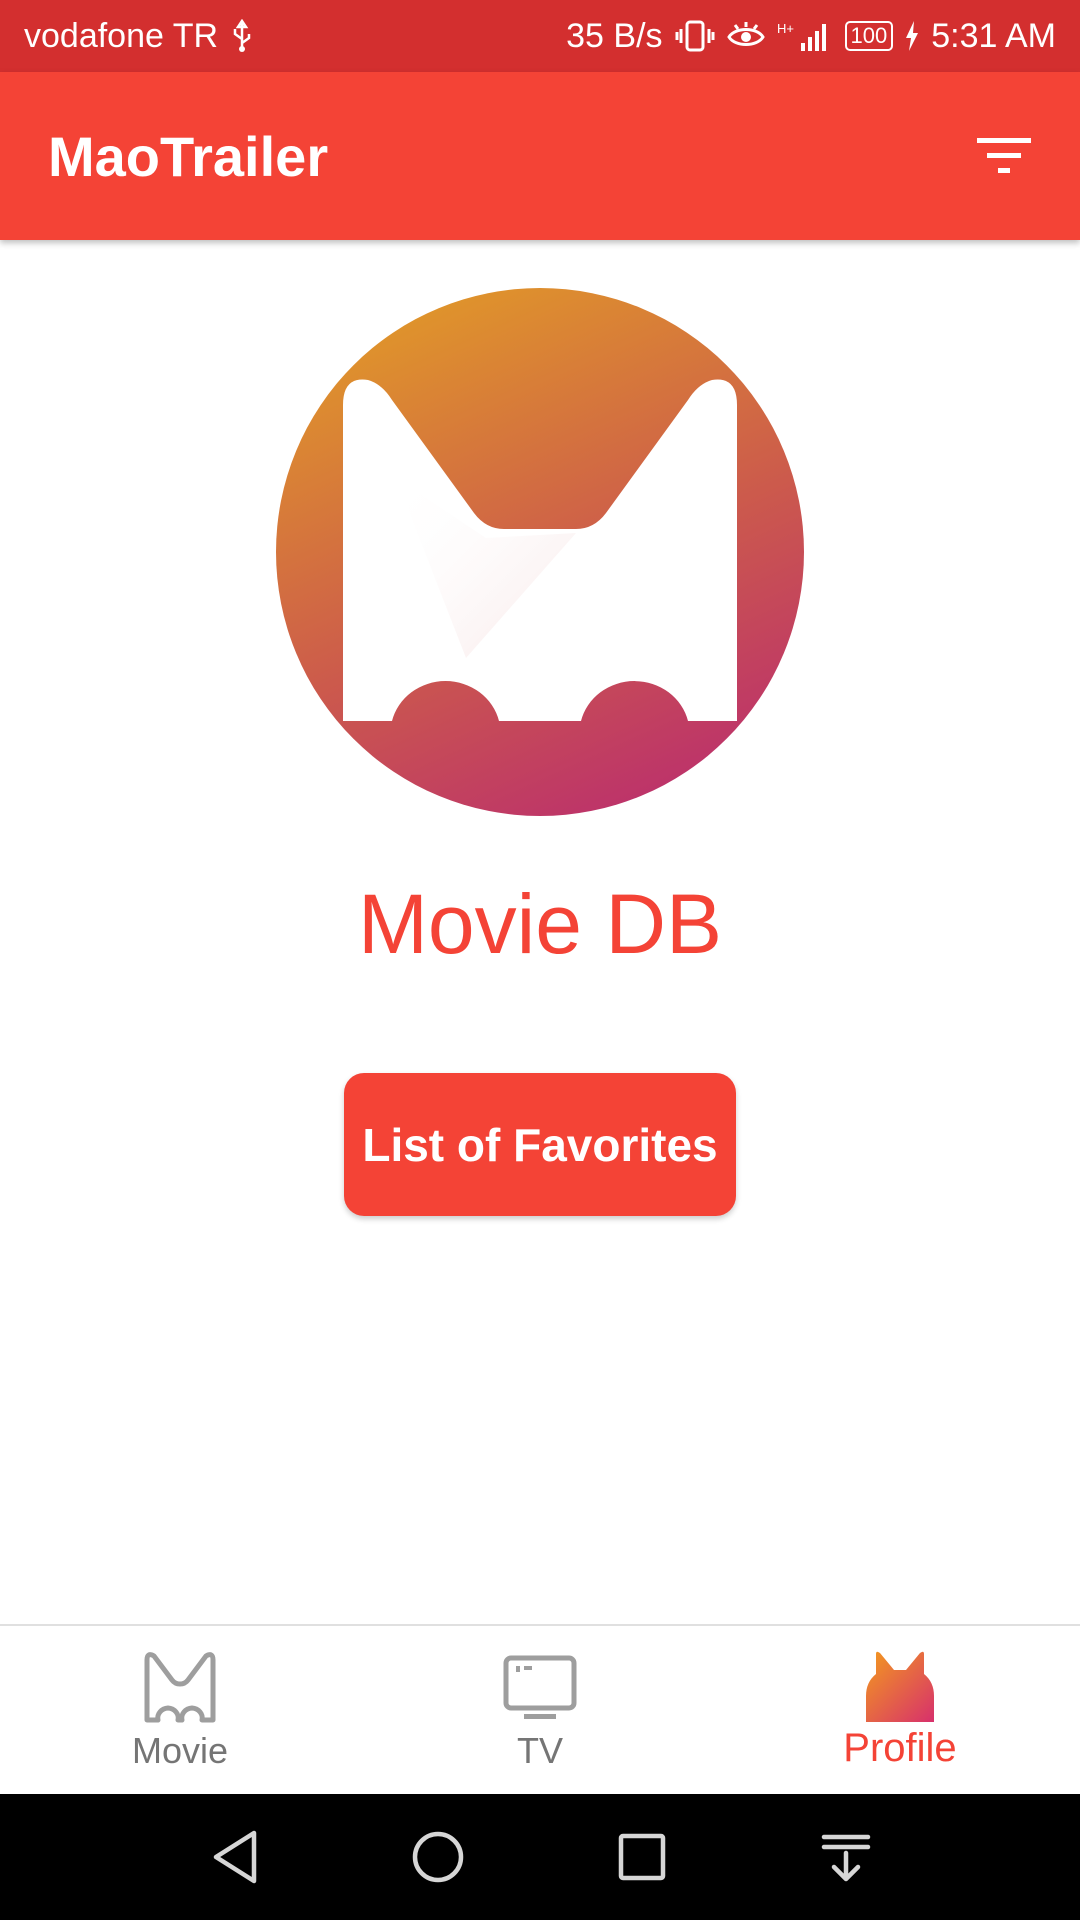 The image size is (1080, 1920). What do you see at coordinates (900, 1686) in the screenshot?
I see `profile-cat-icon` at bounding box center [900, 1686].